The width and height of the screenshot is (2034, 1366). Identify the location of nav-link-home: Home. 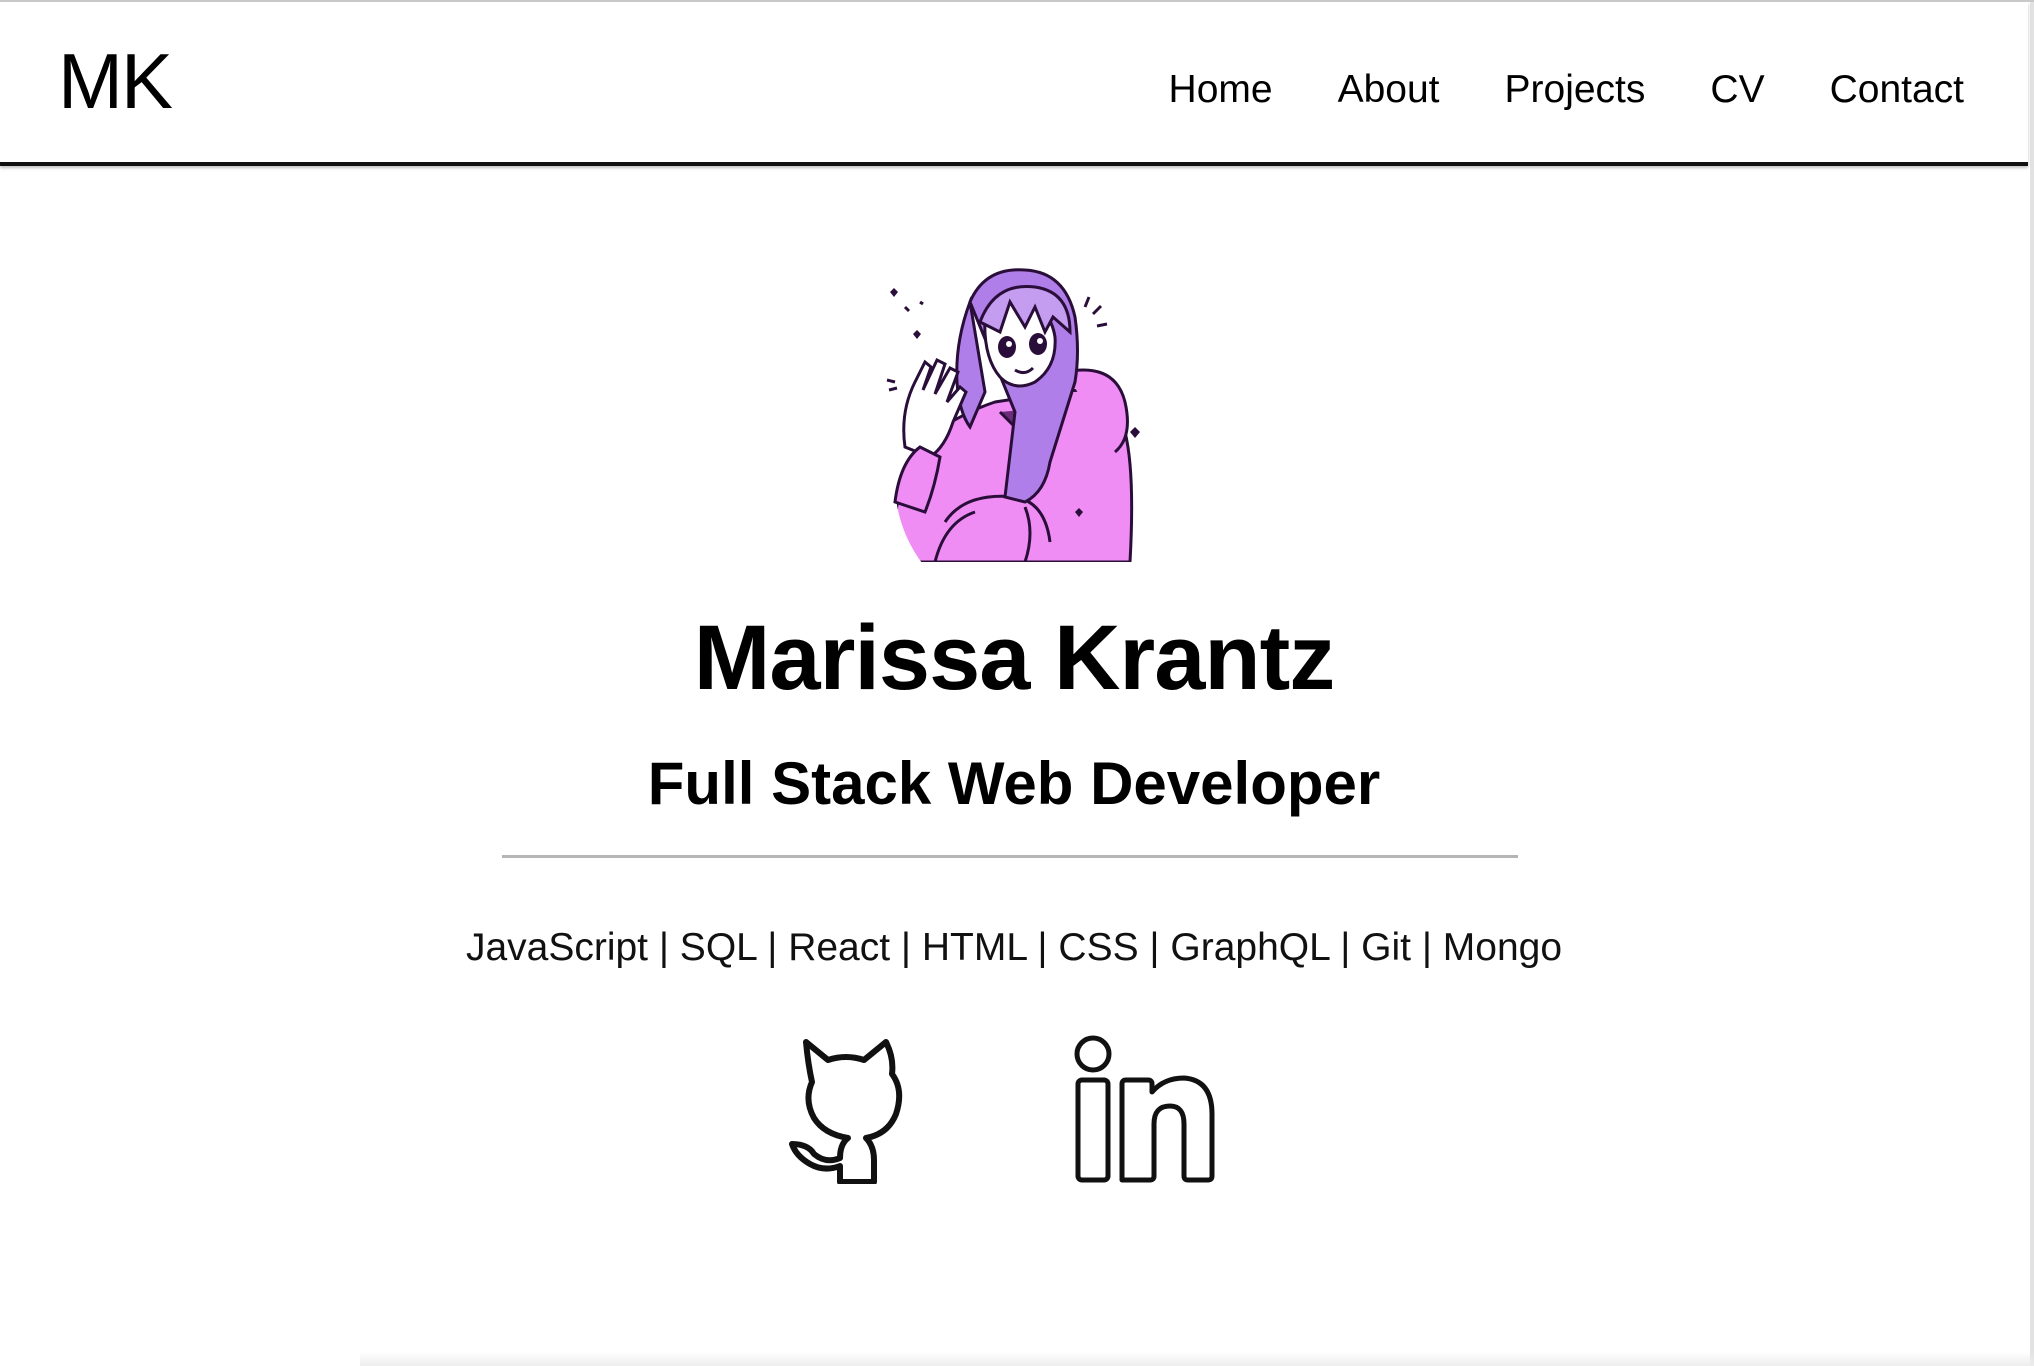
(1221, 89).